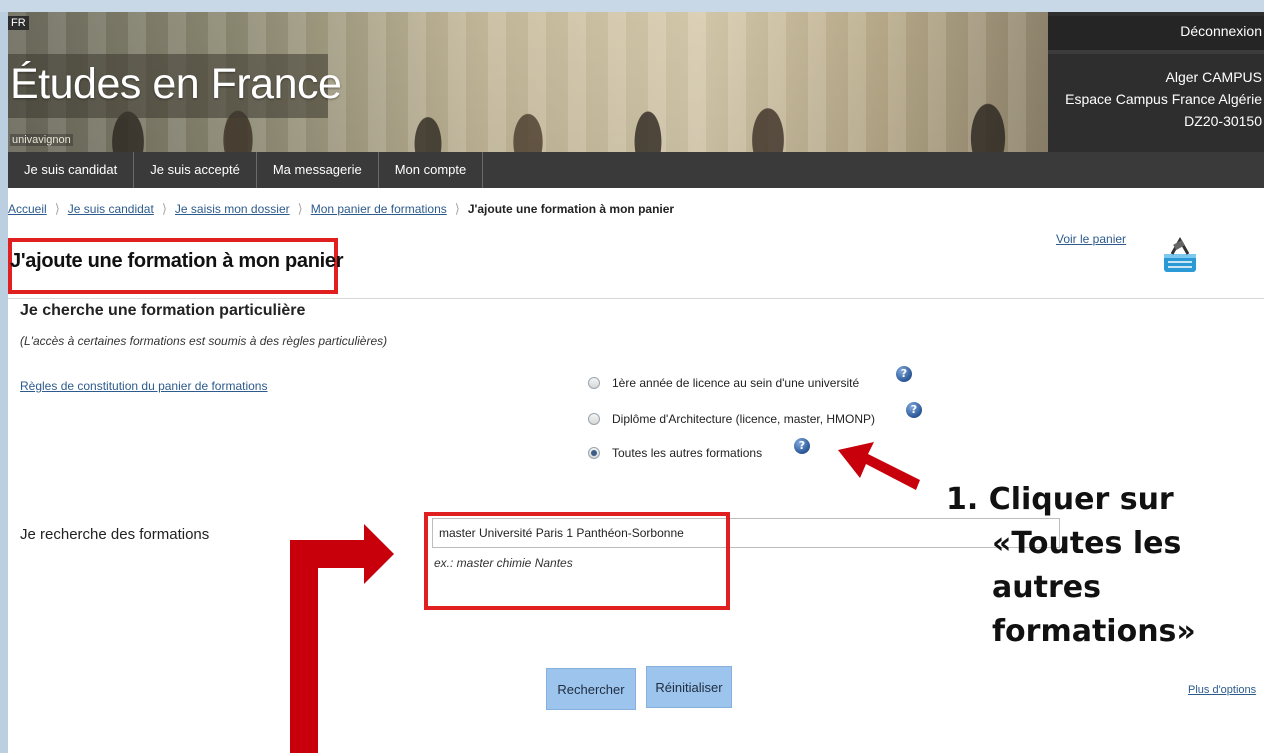  I want to click on callout-line-1: 1. Cliquer sur, so click(1060, 499).